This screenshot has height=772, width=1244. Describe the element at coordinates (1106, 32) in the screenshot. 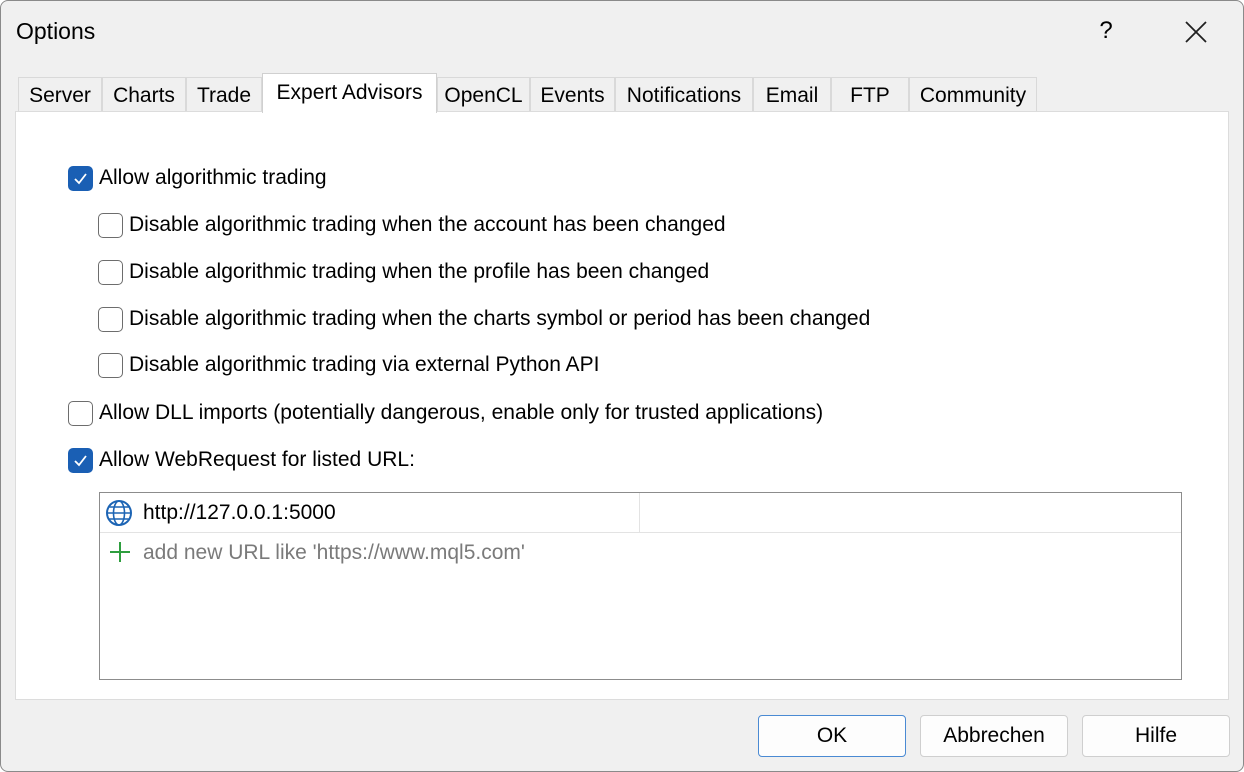

I see `help-title-button: ?` at that location.